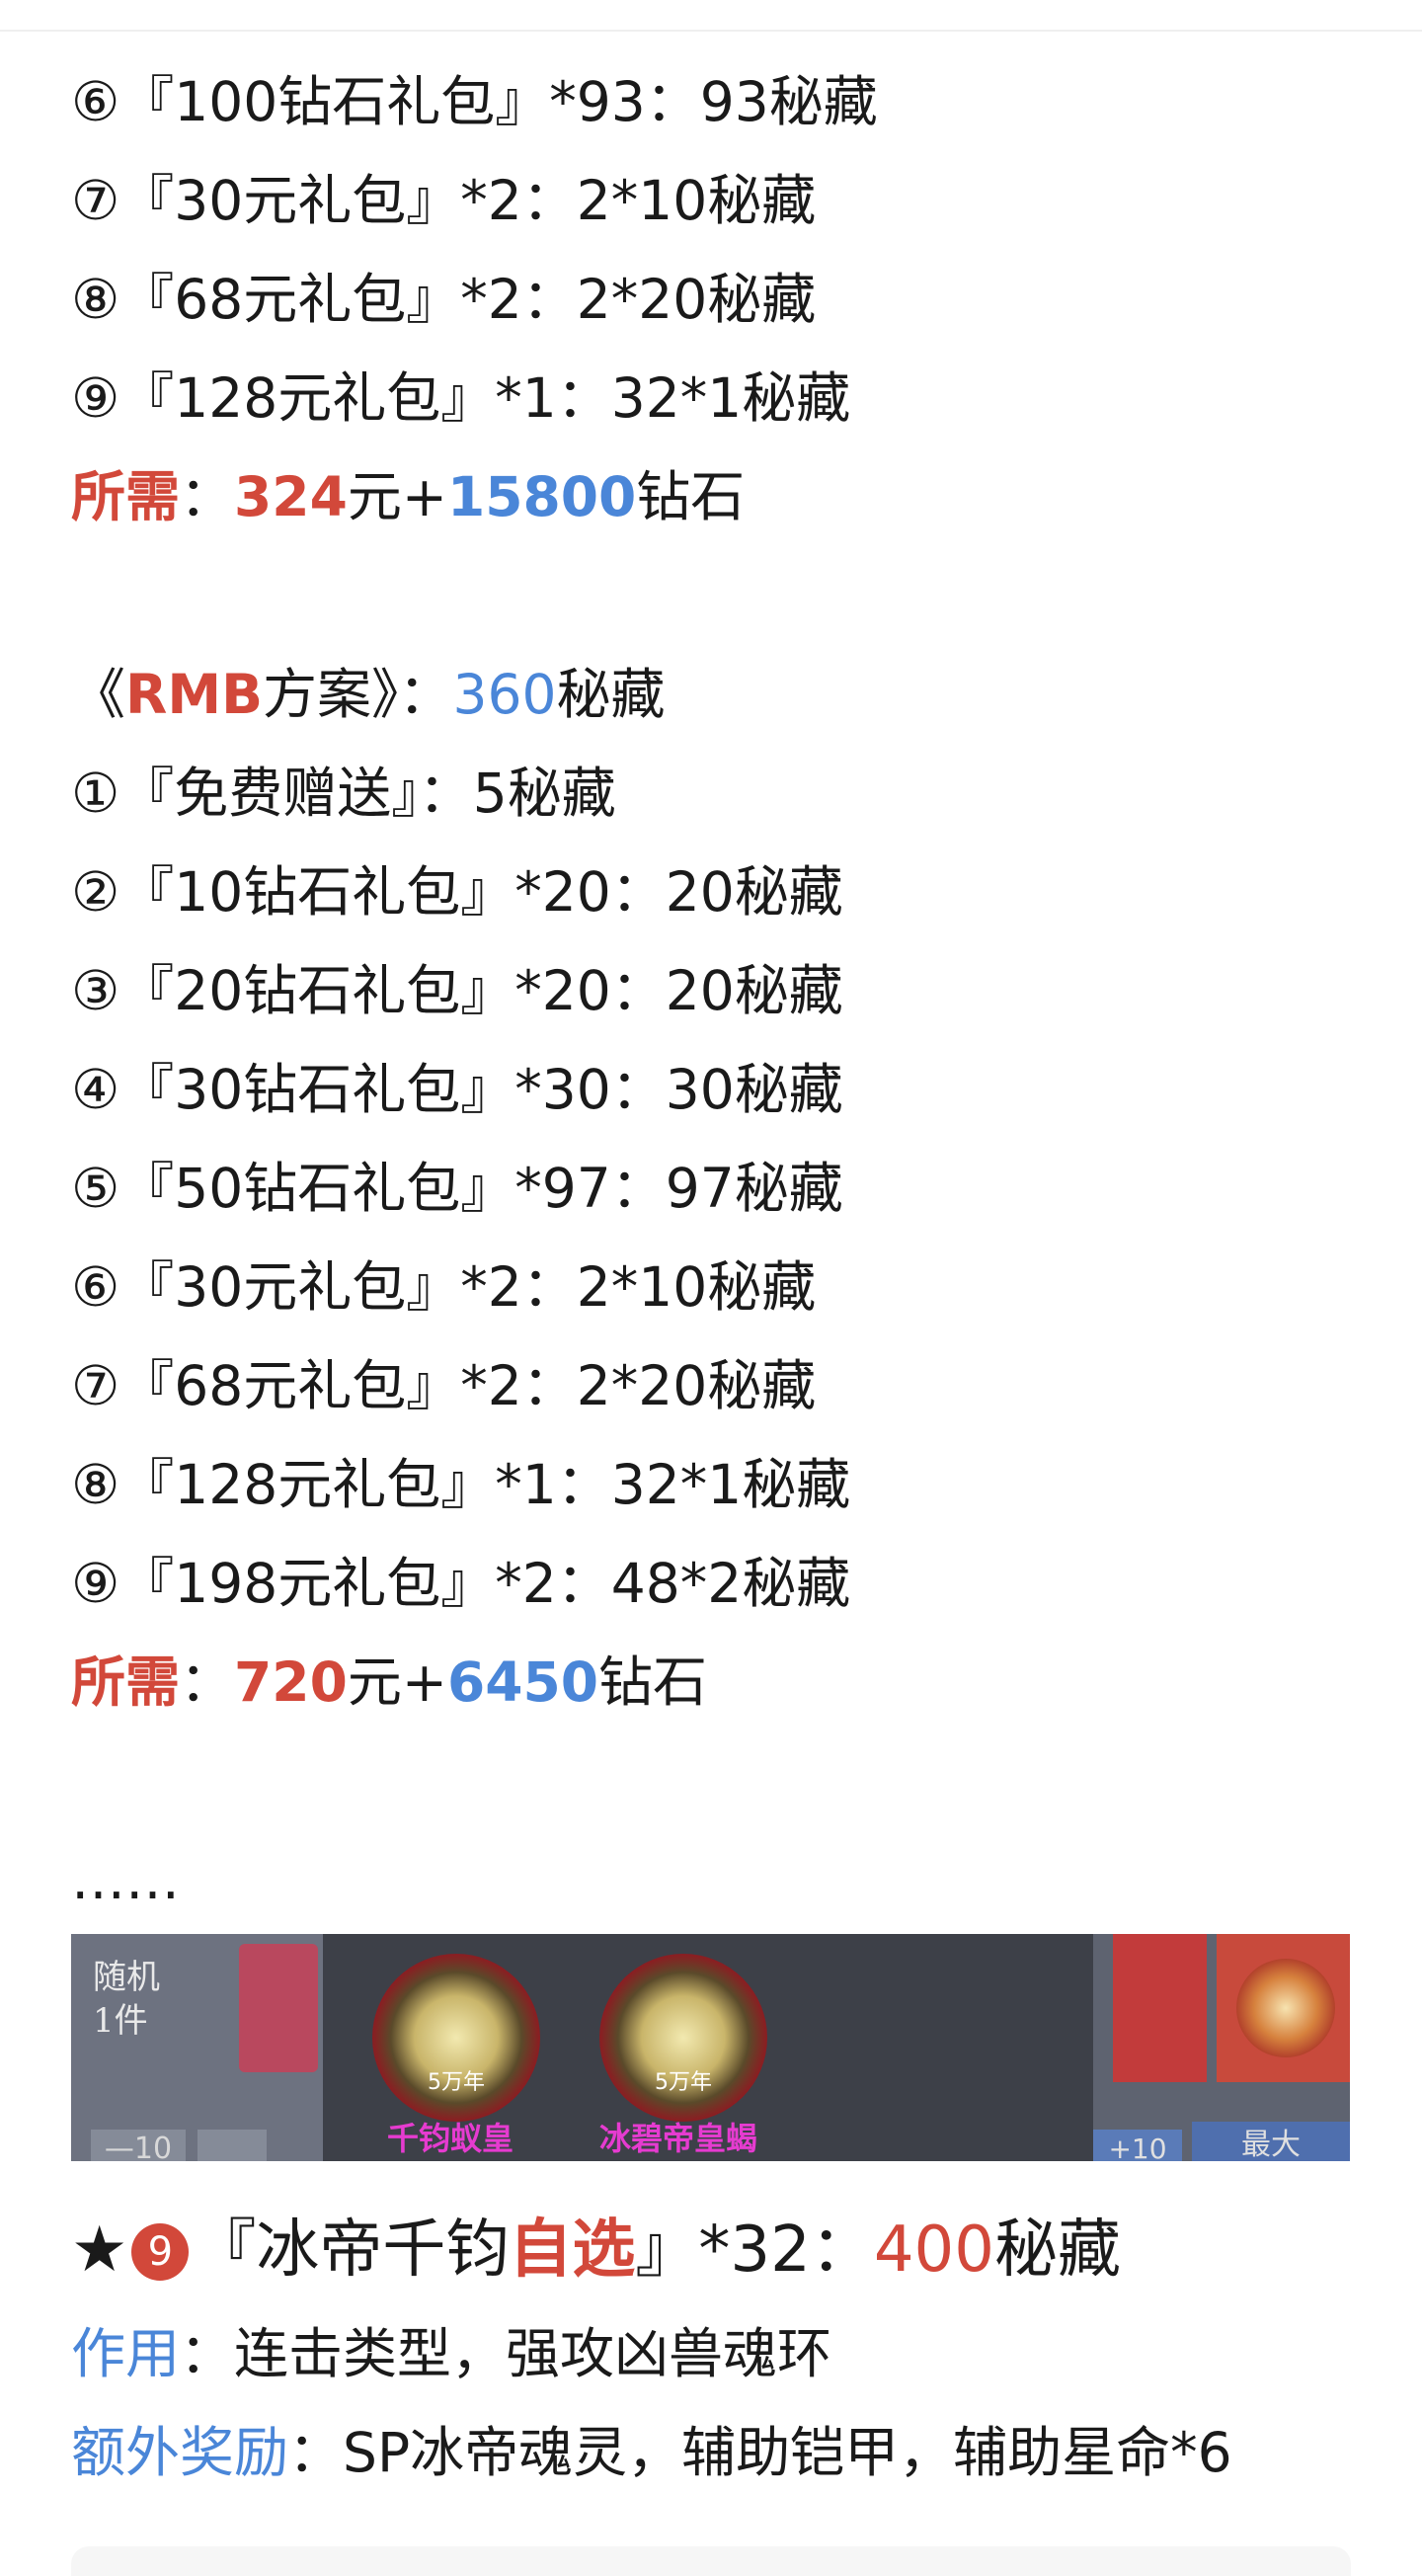 This screenshot has width=1422, height=2576. I want to click on bonus-sep: ：, so click(316, 2452).